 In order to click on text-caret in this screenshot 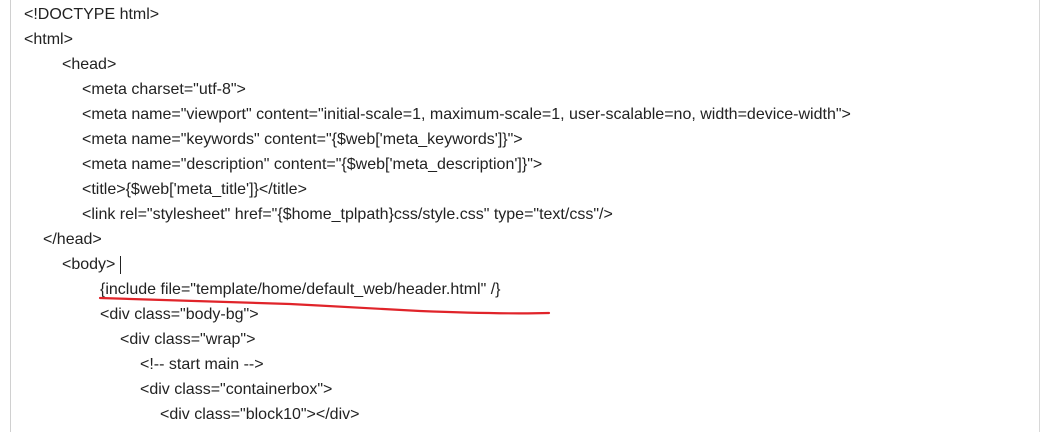, I will do `click(120, 265)`.